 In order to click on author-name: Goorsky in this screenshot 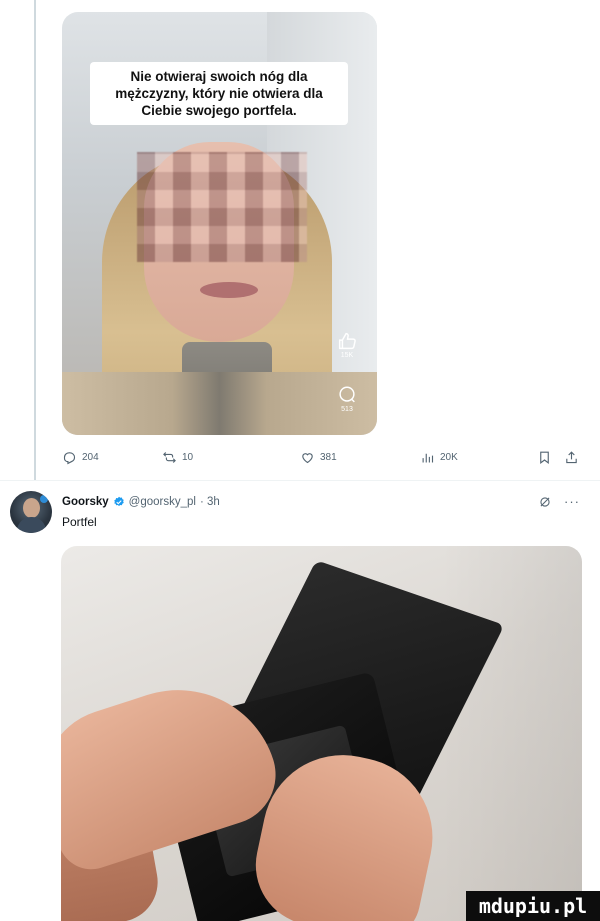, I will do `click(85, 502)`.